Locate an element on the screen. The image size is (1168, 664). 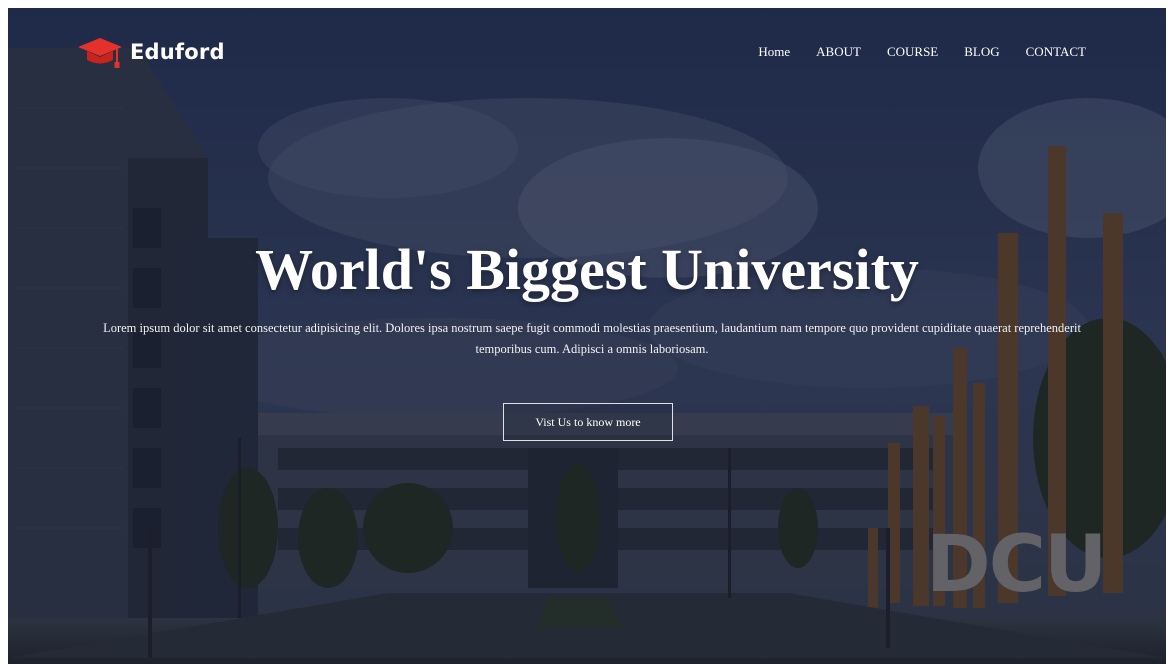
main-nav: Home ABOUT COURSE BLOG CONTACT is located at coordinates (922, 52).